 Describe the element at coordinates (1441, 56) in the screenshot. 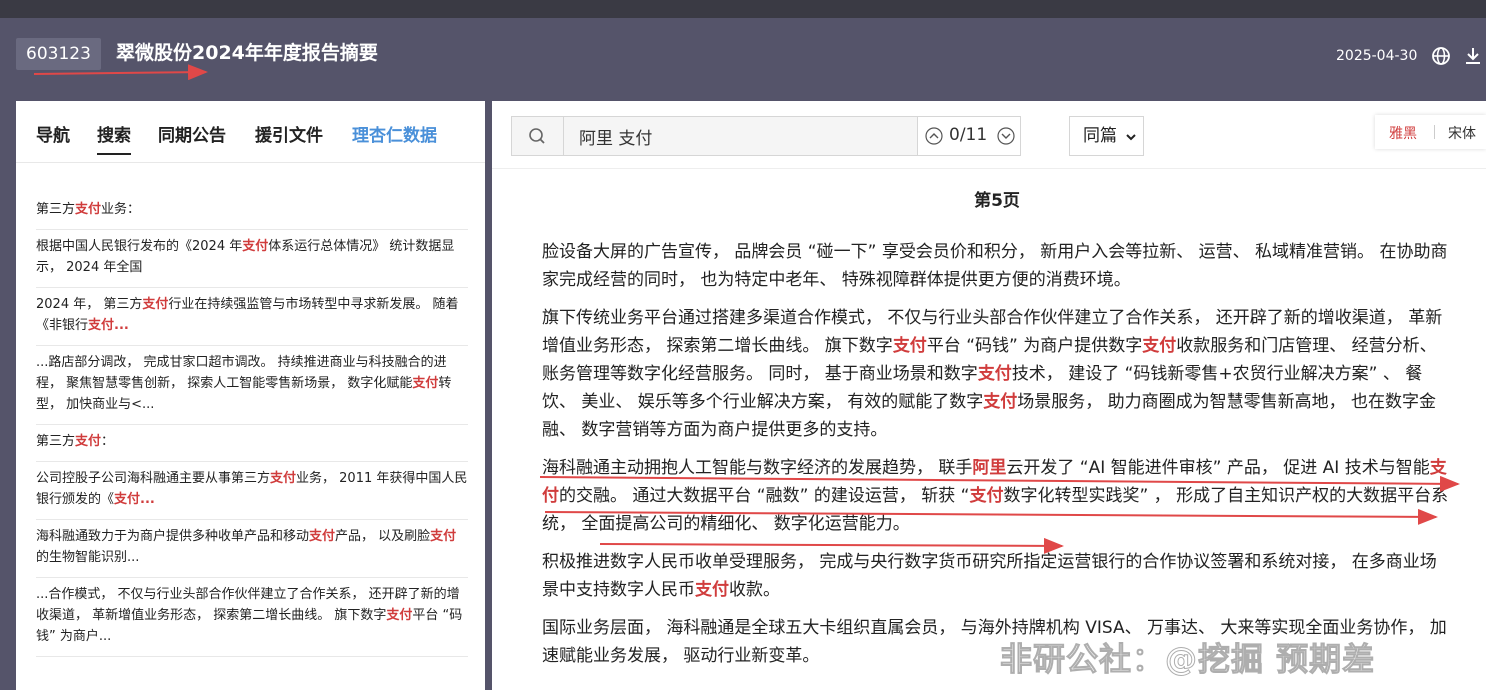

I see `globe-icon` at that location.